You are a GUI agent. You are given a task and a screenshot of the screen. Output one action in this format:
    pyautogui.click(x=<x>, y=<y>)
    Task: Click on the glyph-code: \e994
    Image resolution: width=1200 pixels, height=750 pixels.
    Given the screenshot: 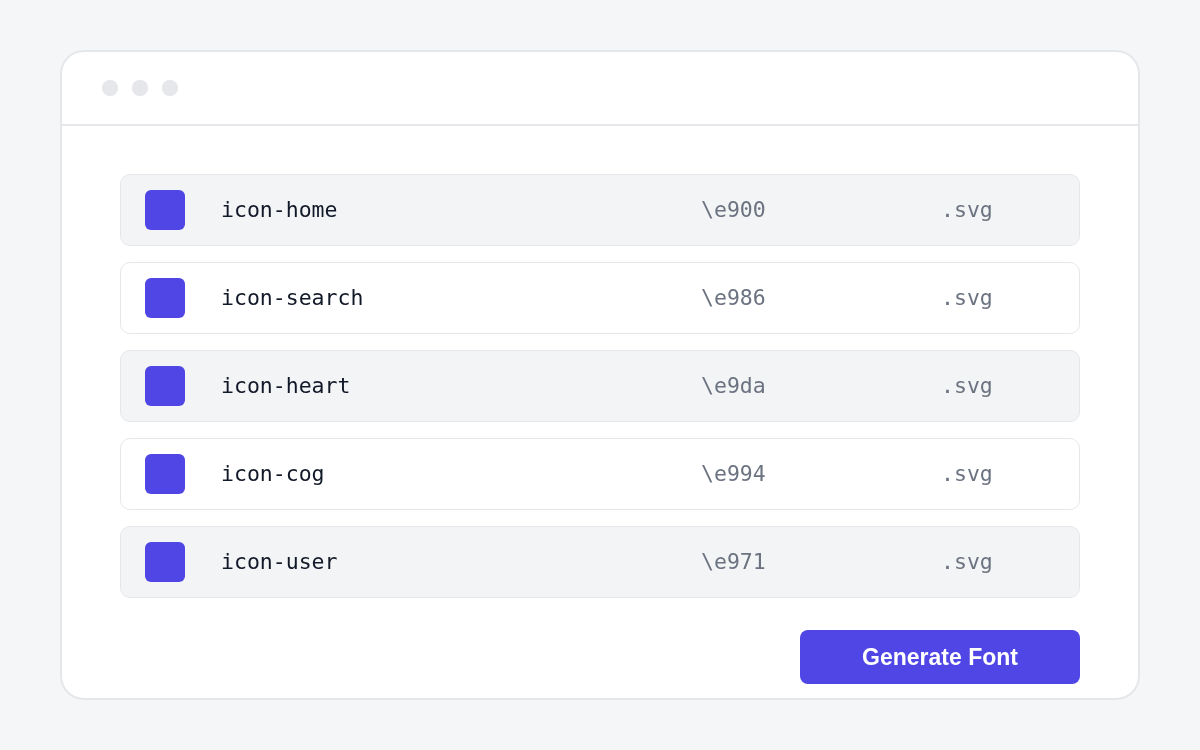 What is the action you would take?
    pyautogui.click(x=734, y=473)
    